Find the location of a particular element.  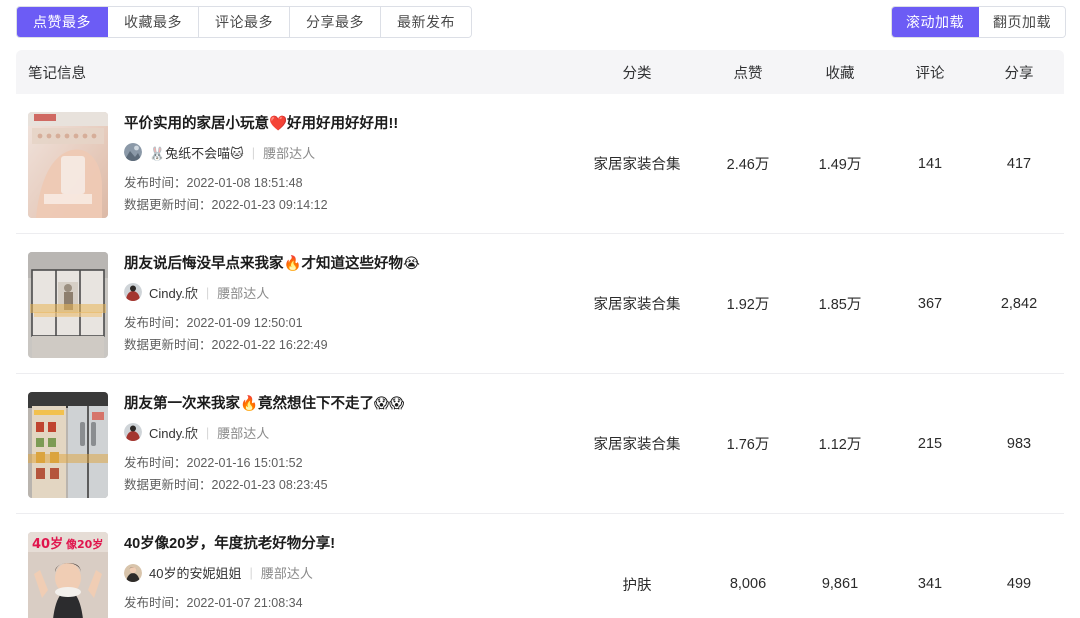

column-header-shares: 分享 is located at coordinates (1019, 73).